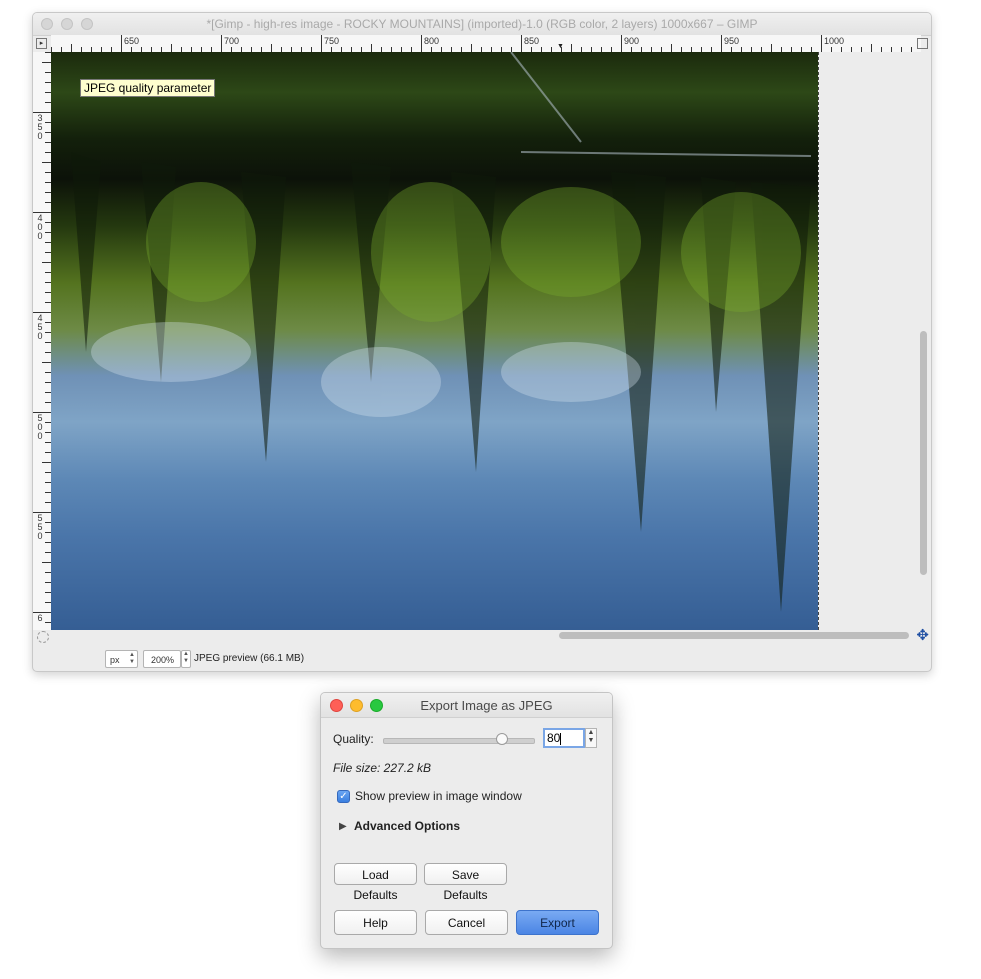  Describe the element at coordinates (432, 41) in the screenshot. I see `ruler-label: 800` at that location.